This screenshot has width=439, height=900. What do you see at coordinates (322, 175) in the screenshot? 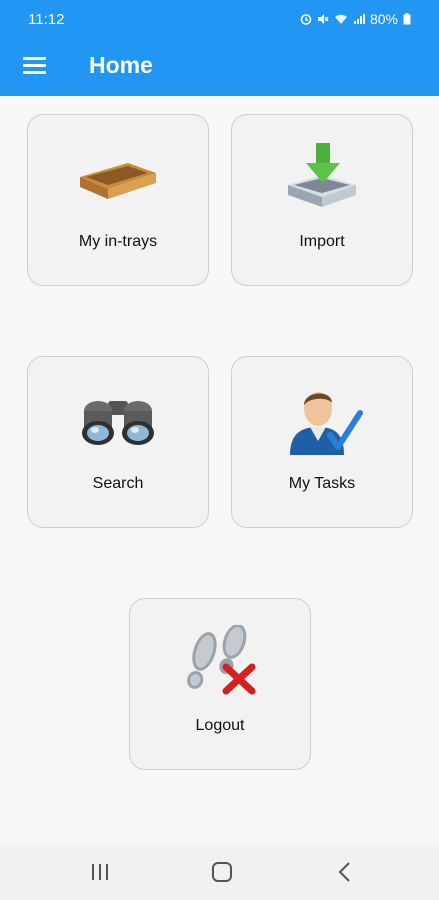
I see `import-icon` at bounding box center [322, 175].